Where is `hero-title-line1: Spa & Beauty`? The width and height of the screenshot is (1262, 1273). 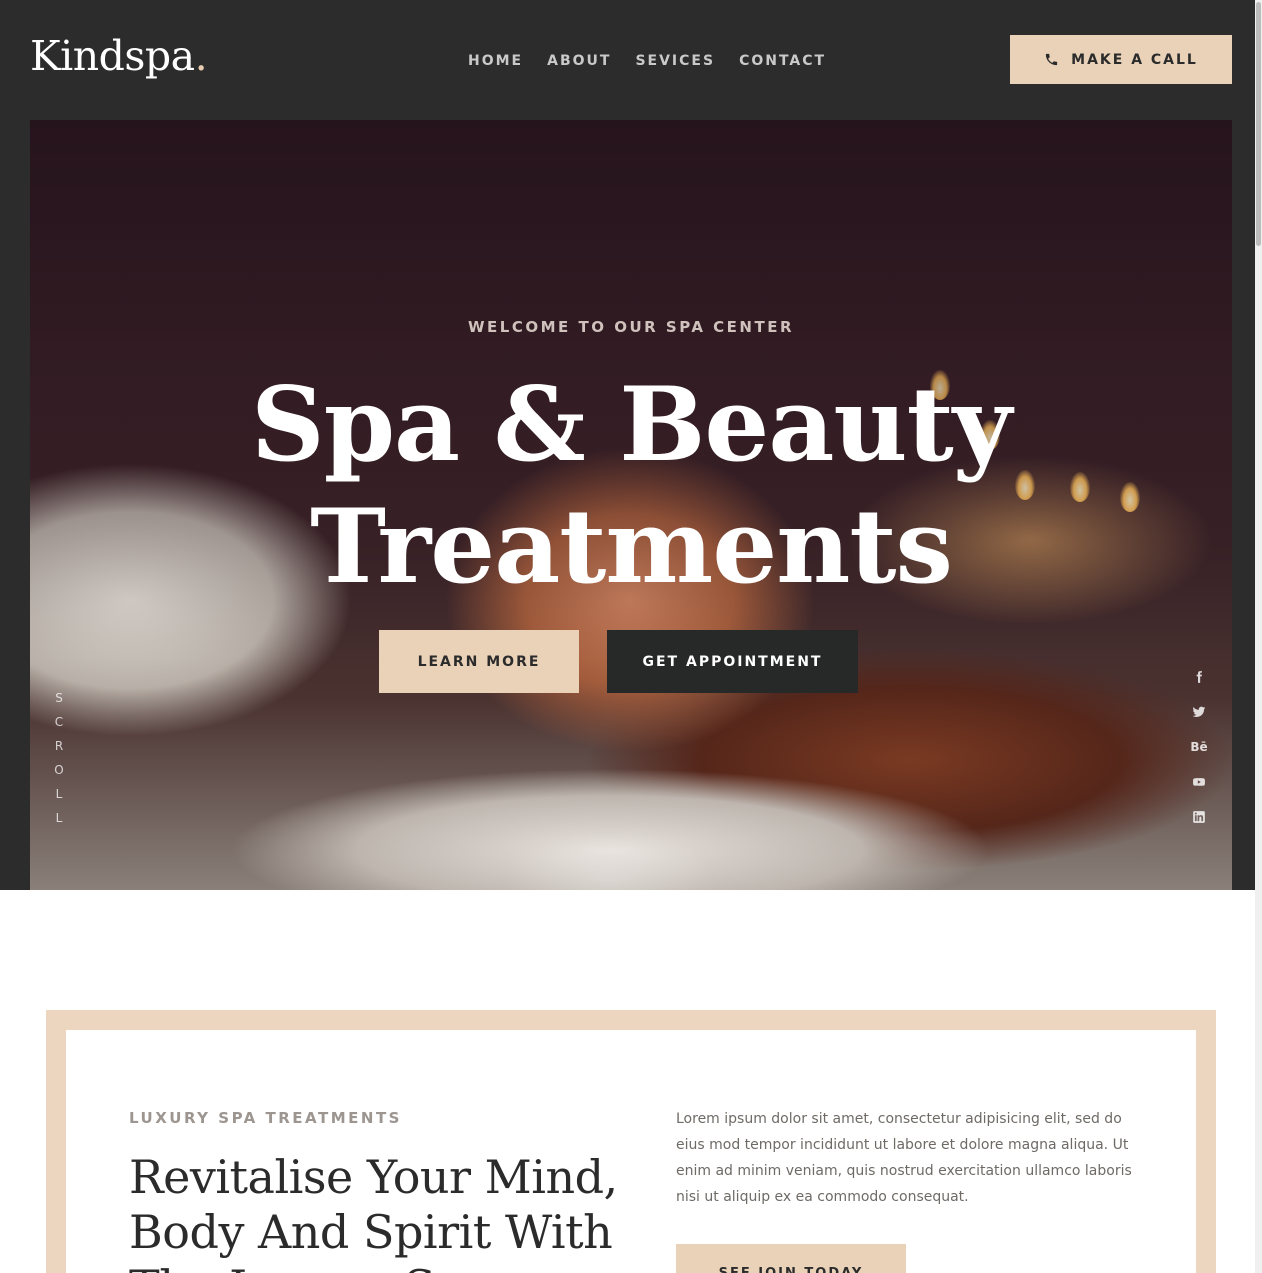
hero-title-line1: Spa & Beauty is located at coordinates (631, 425).